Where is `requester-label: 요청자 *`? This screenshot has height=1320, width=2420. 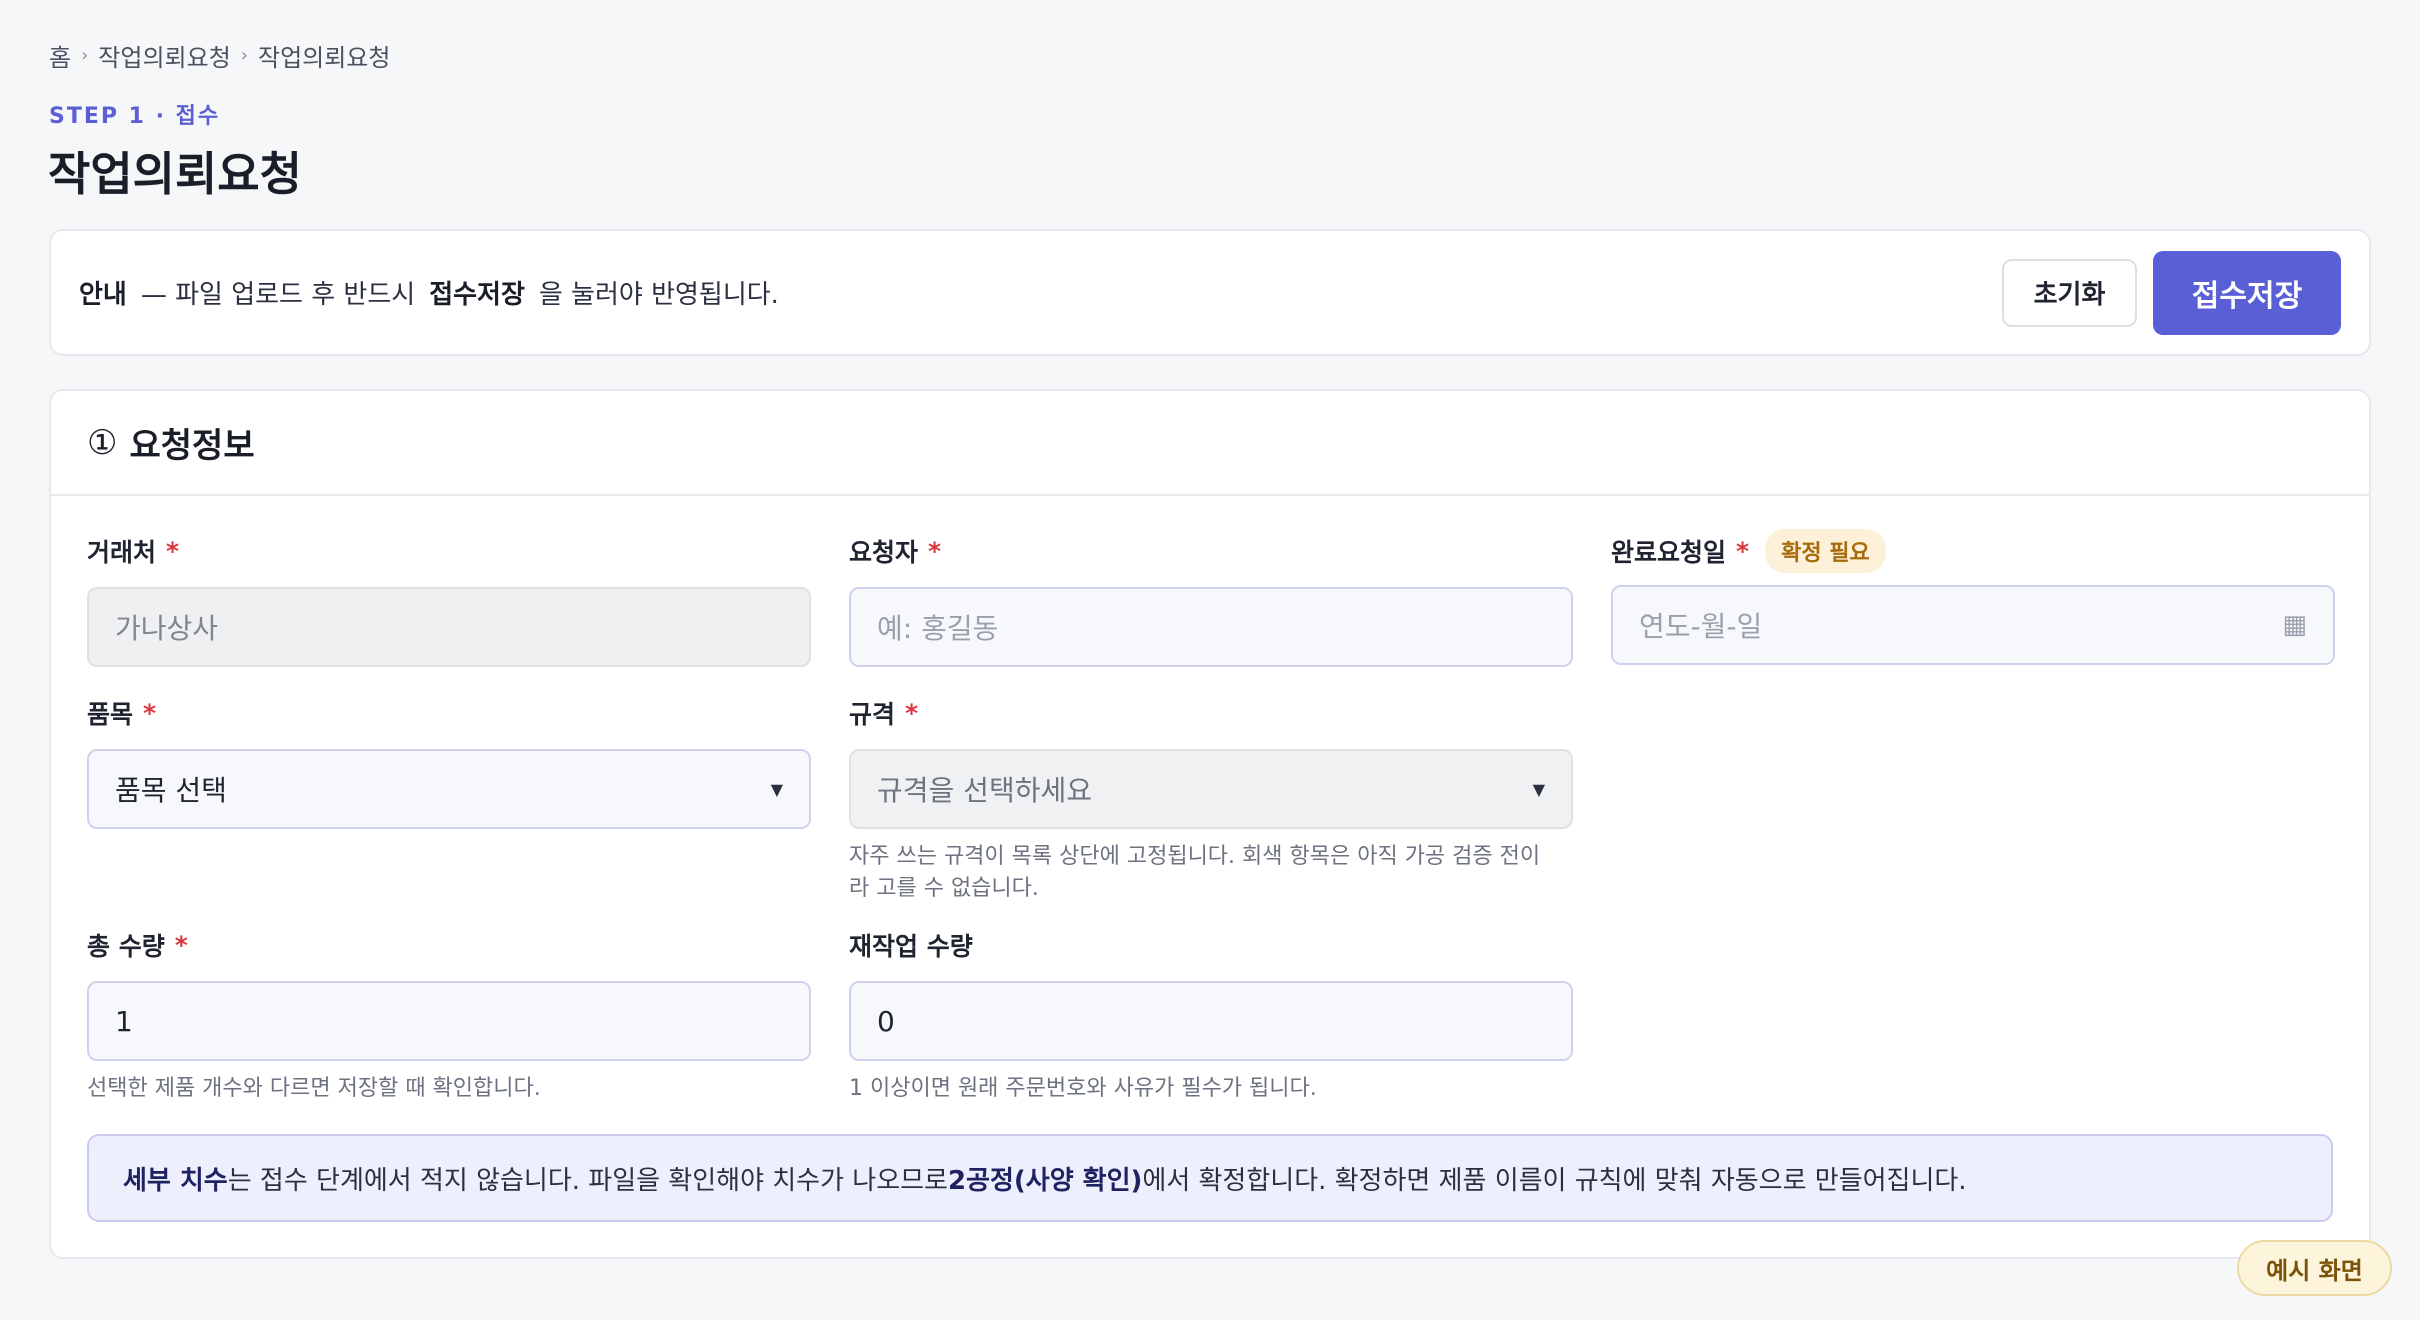
requester-label: 요청자 * is located at coordinates (1211, 551).